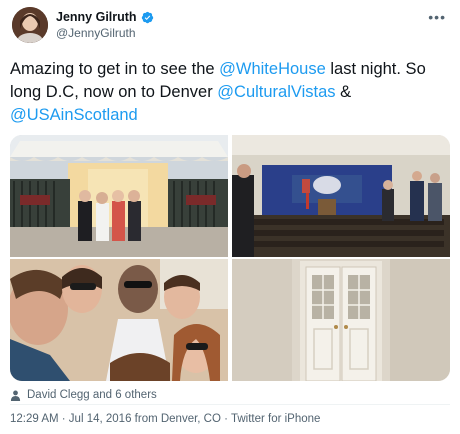 The width and height of the screenshot is (460, 434). Describe the element at coordinates (147, 17) in the screenshot. I see `verified-badge-icon` at that location.